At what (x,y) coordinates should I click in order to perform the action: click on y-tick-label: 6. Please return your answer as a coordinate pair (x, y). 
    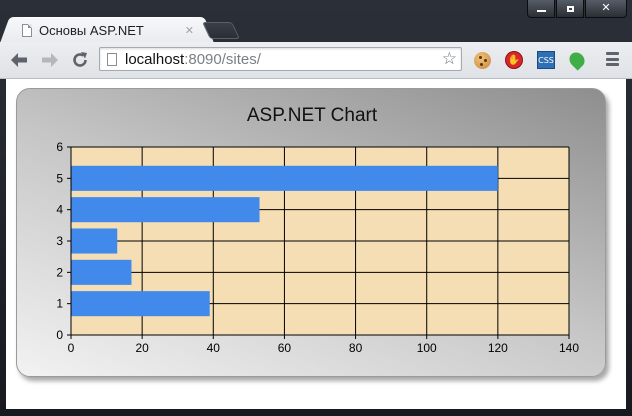
    Looking at the image, I should click on (59, 147).